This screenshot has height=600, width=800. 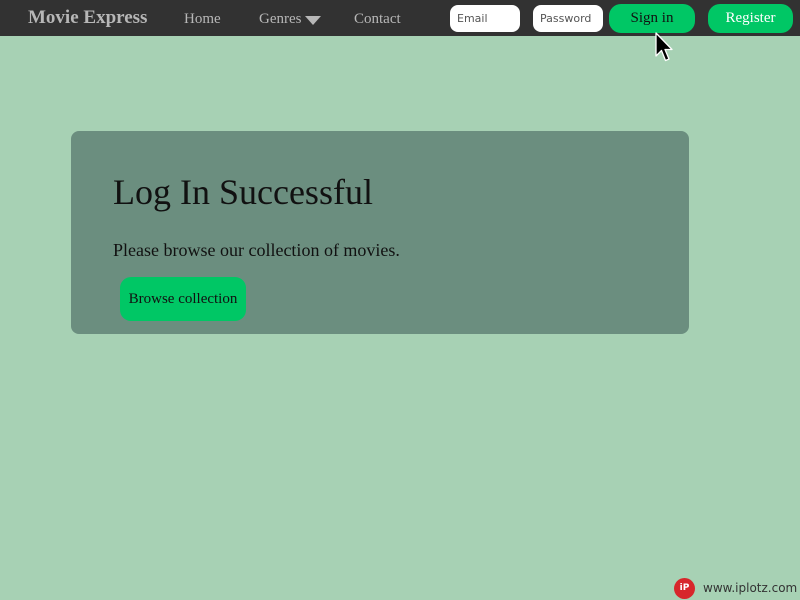 I want to click on mouse-cursor-icon, so click(x=664, y=47).